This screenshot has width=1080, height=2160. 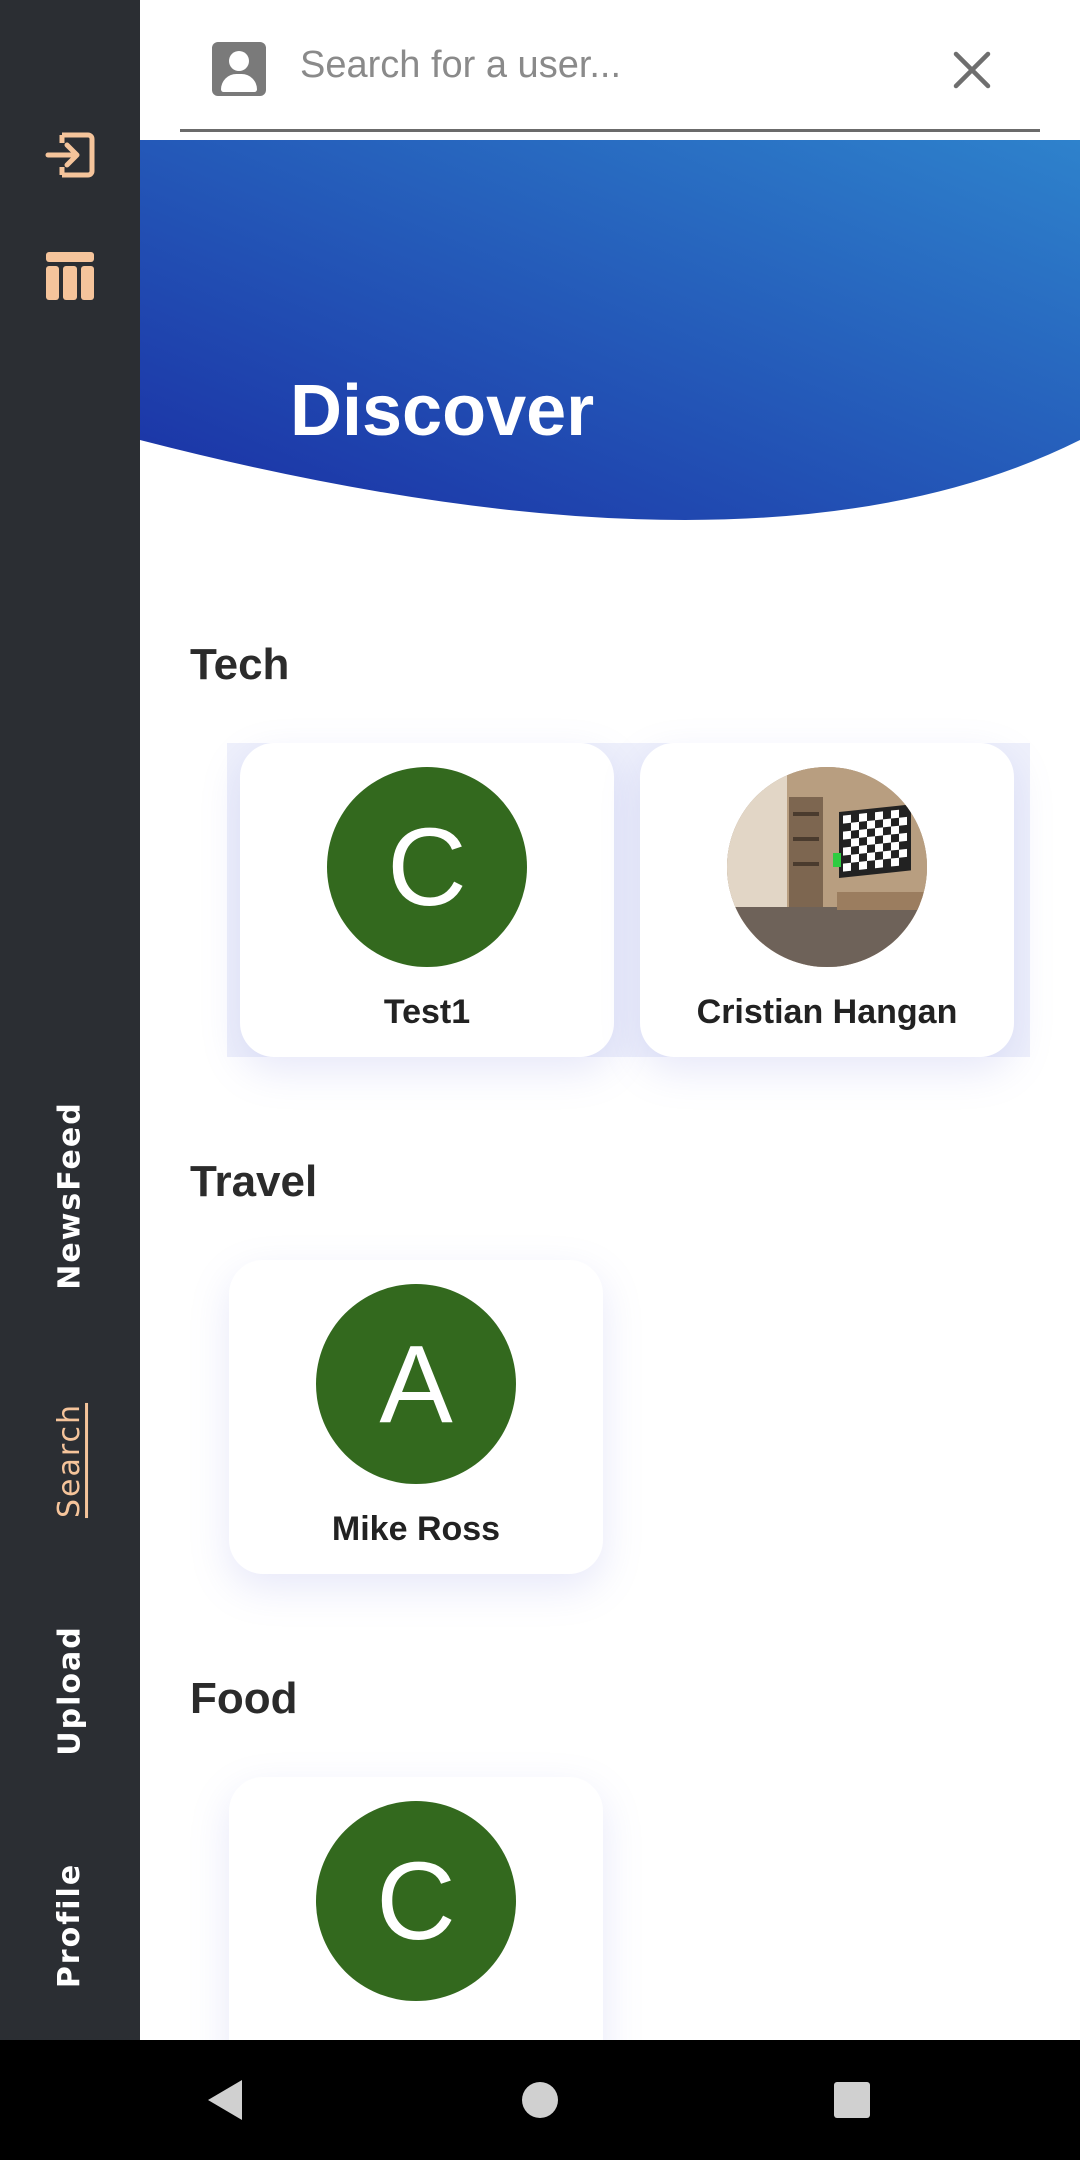 I want to click on page-title: Discover, so click(x=442, y=411).